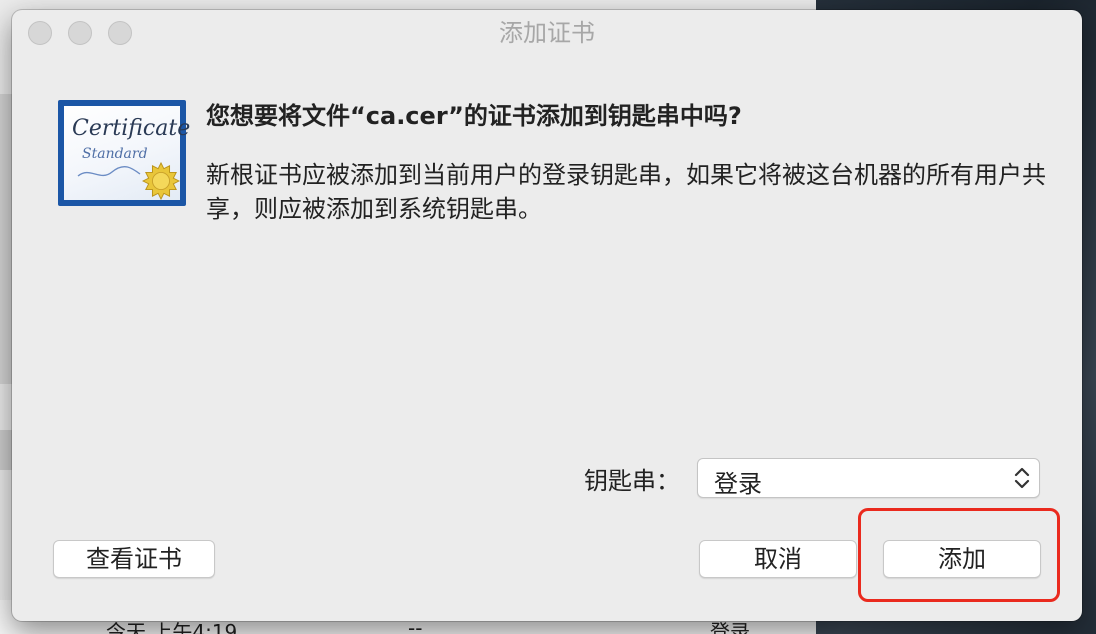  What do you see at coordinates (109, 171) in the screenshot?
I see `flourish-icon` at bounding box center [109, 171].